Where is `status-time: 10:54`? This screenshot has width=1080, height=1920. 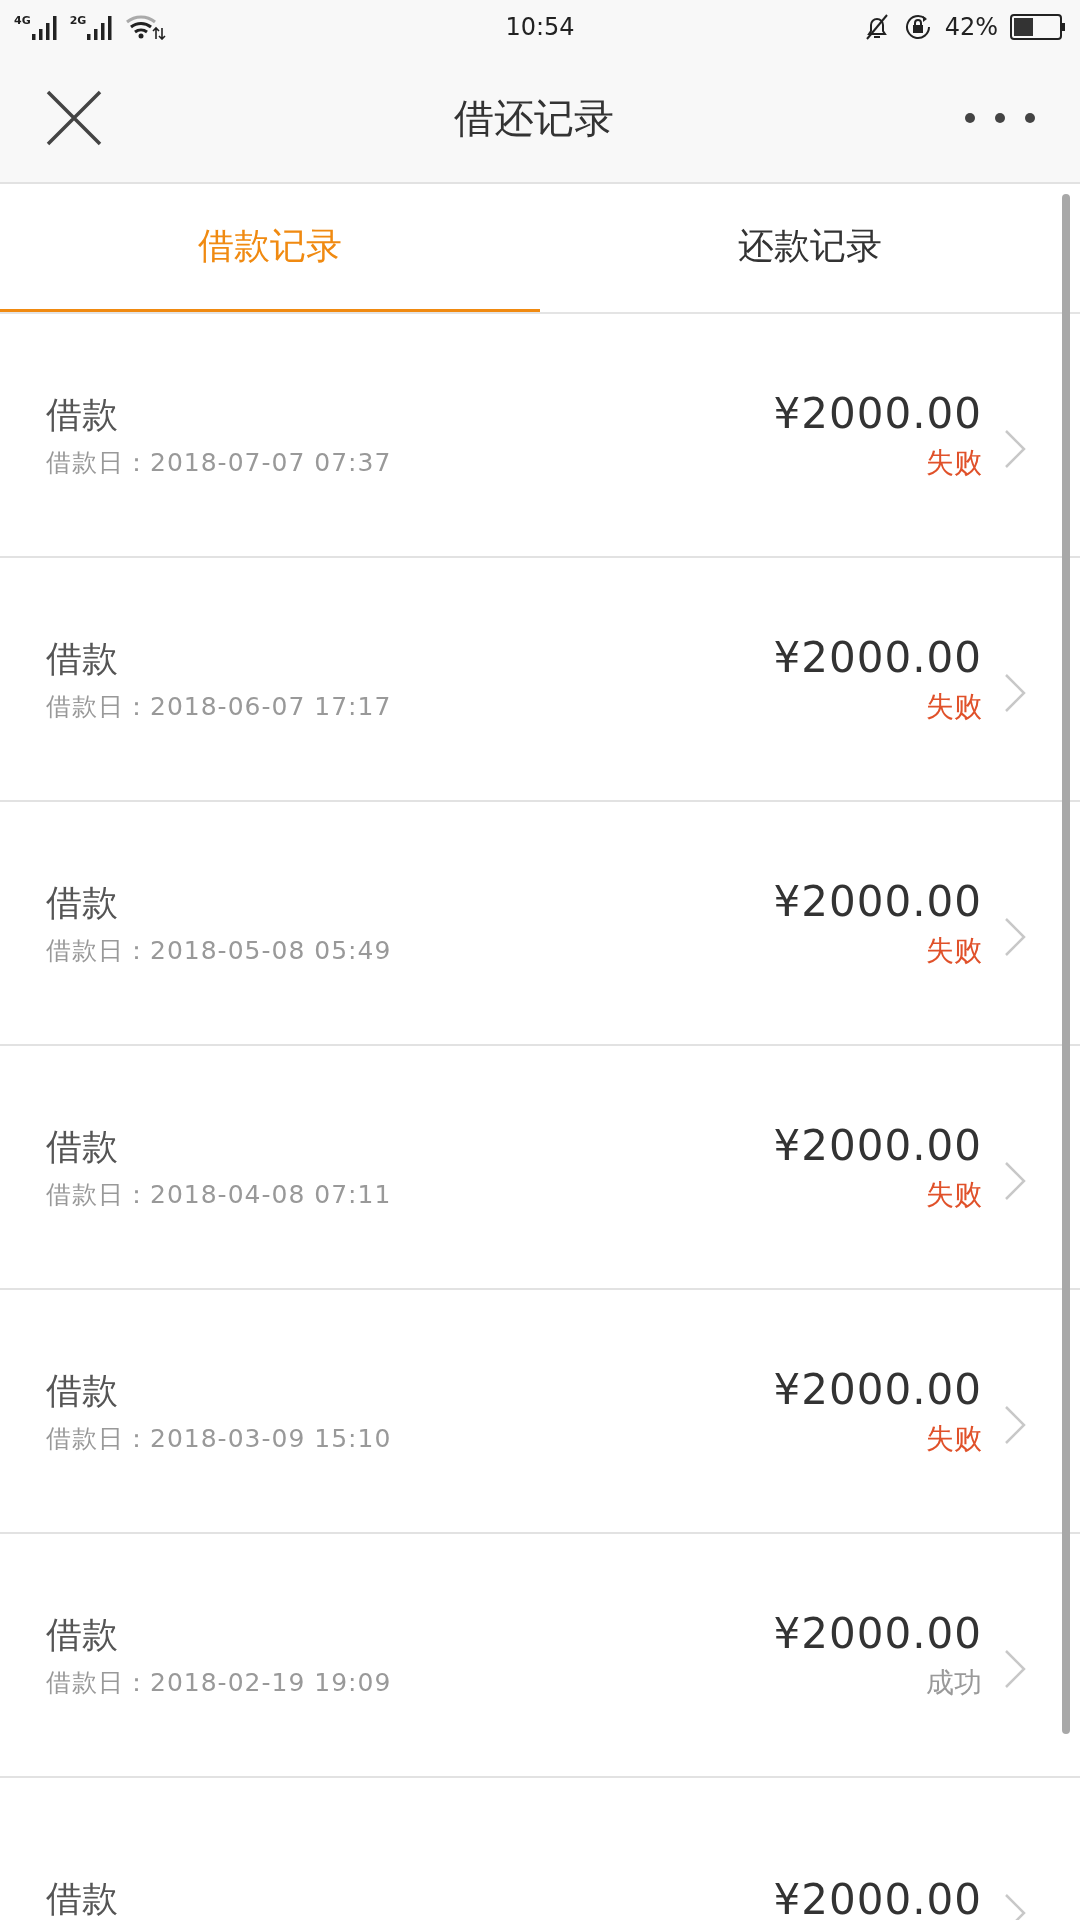
status-time: 10:54 is located at coordinates (540, 27).